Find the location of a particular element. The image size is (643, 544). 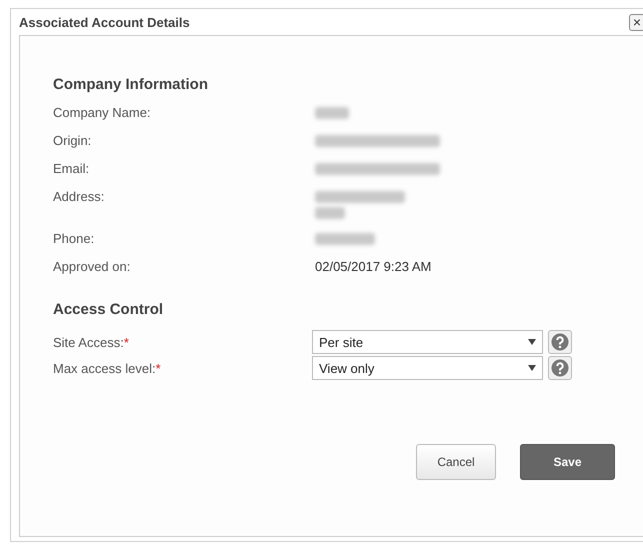

section-heading: Company Information is located at coordinates (131, 84).